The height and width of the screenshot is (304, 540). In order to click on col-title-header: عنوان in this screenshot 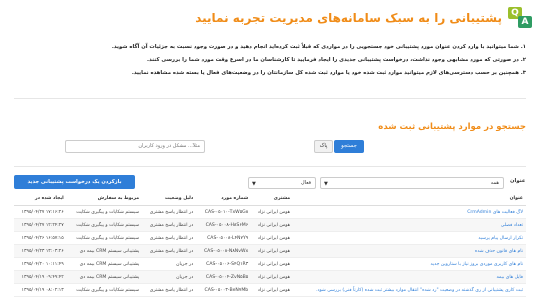, I will do `click(409, 199)`.